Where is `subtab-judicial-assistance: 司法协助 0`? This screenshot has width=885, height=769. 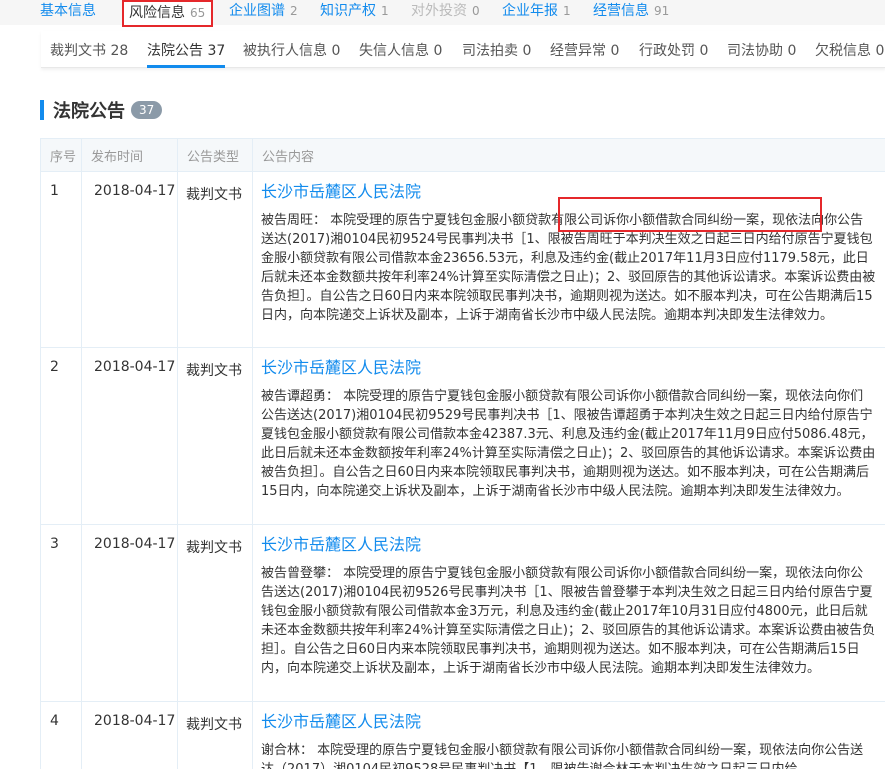 subtab-judicial-assistance: 司法协助 0 is located at coordinates (761, 54).